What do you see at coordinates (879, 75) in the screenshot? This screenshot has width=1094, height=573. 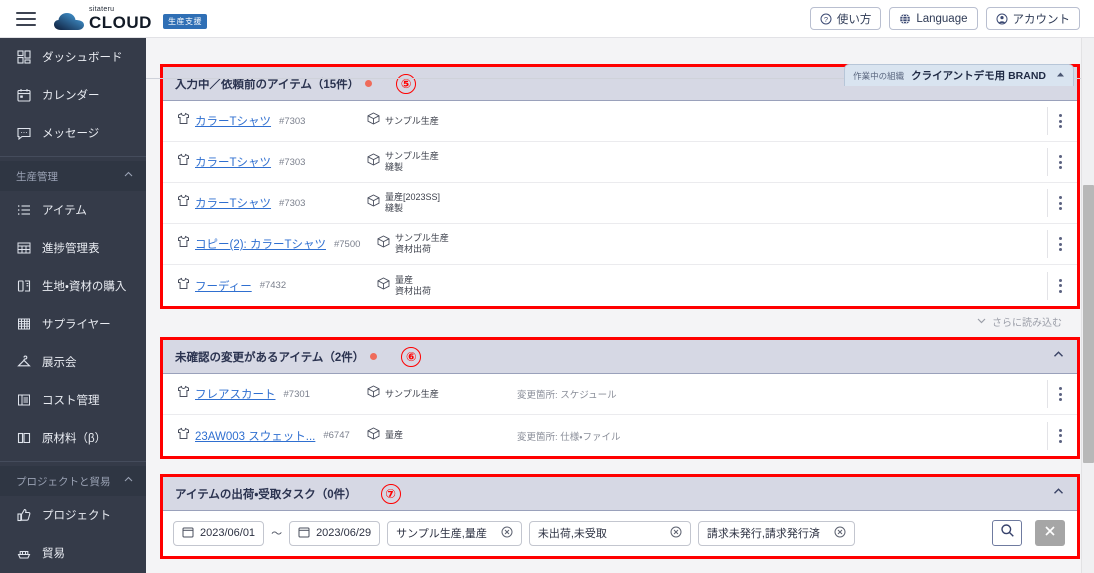 I see `org-tab-label: 作業中の組織` at bounding box center [879, 75].